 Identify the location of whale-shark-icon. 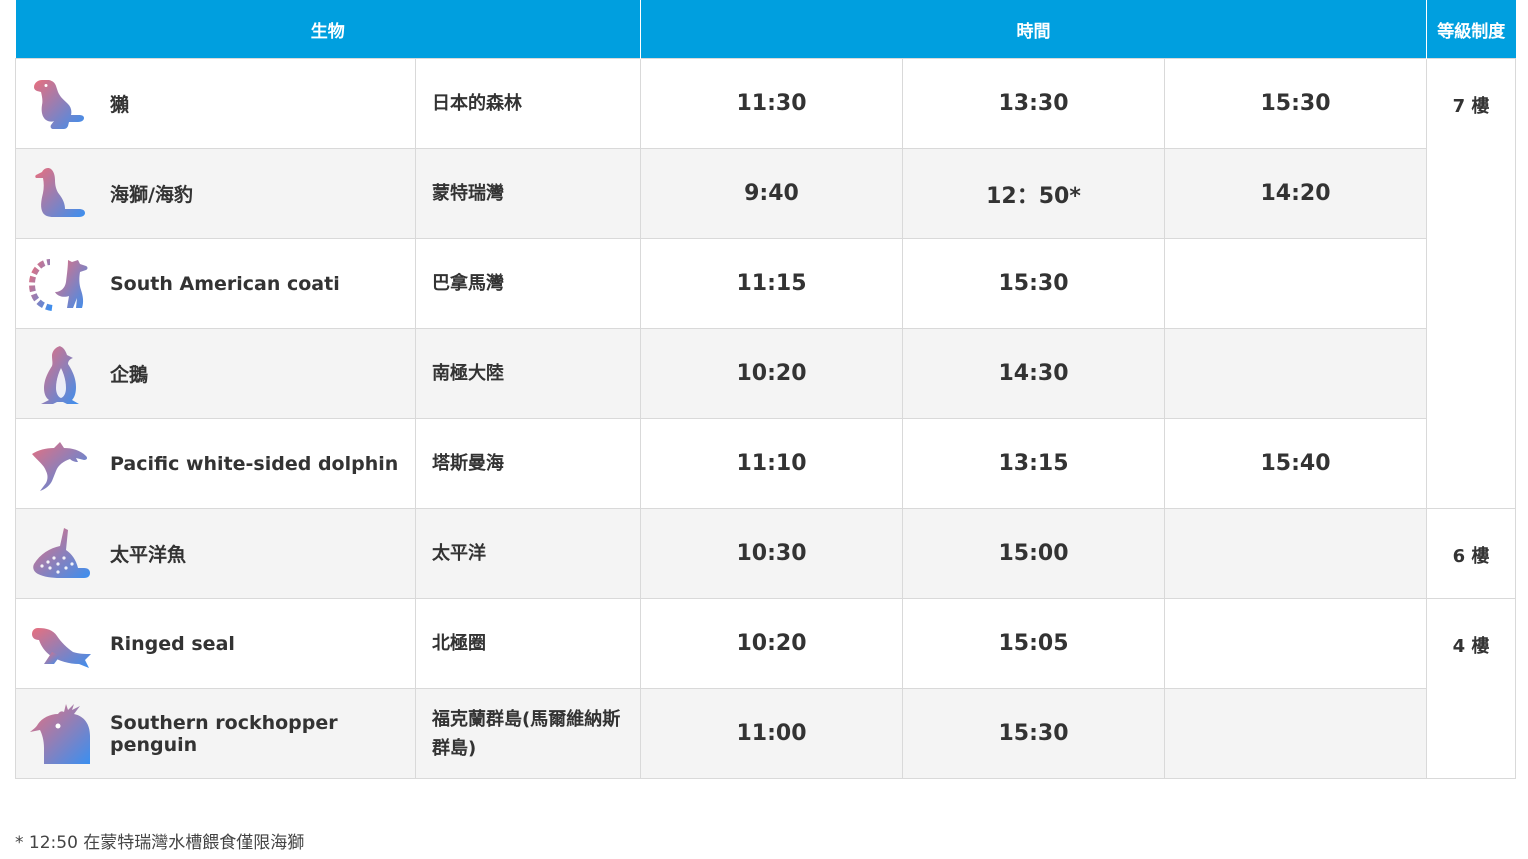
(61, 552).